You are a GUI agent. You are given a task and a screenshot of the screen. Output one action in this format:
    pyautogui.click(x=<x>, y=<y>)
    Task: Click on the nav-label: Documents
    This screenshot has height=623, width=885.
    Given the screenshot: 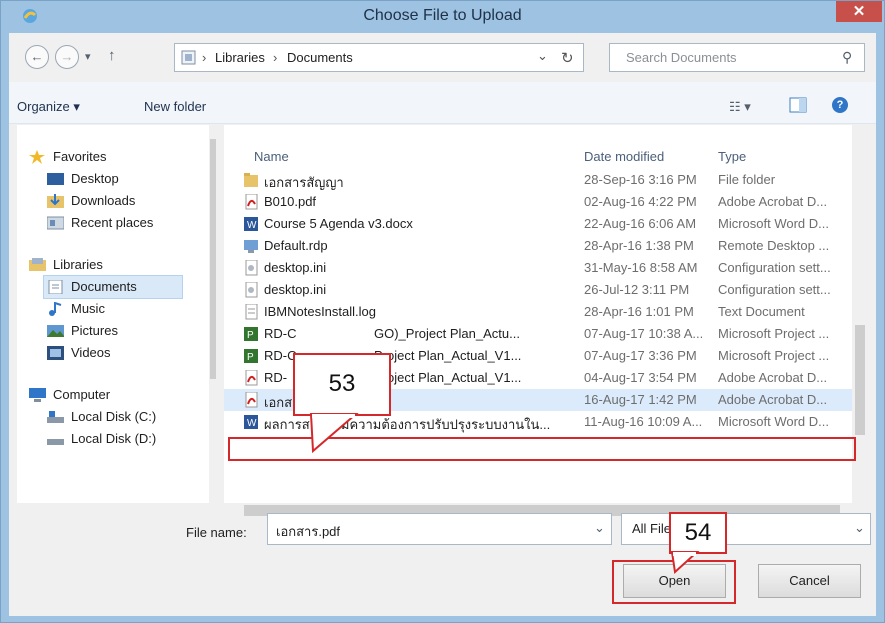 What is the action you would take?
    pyautogui.click(x=104, y=286)
    